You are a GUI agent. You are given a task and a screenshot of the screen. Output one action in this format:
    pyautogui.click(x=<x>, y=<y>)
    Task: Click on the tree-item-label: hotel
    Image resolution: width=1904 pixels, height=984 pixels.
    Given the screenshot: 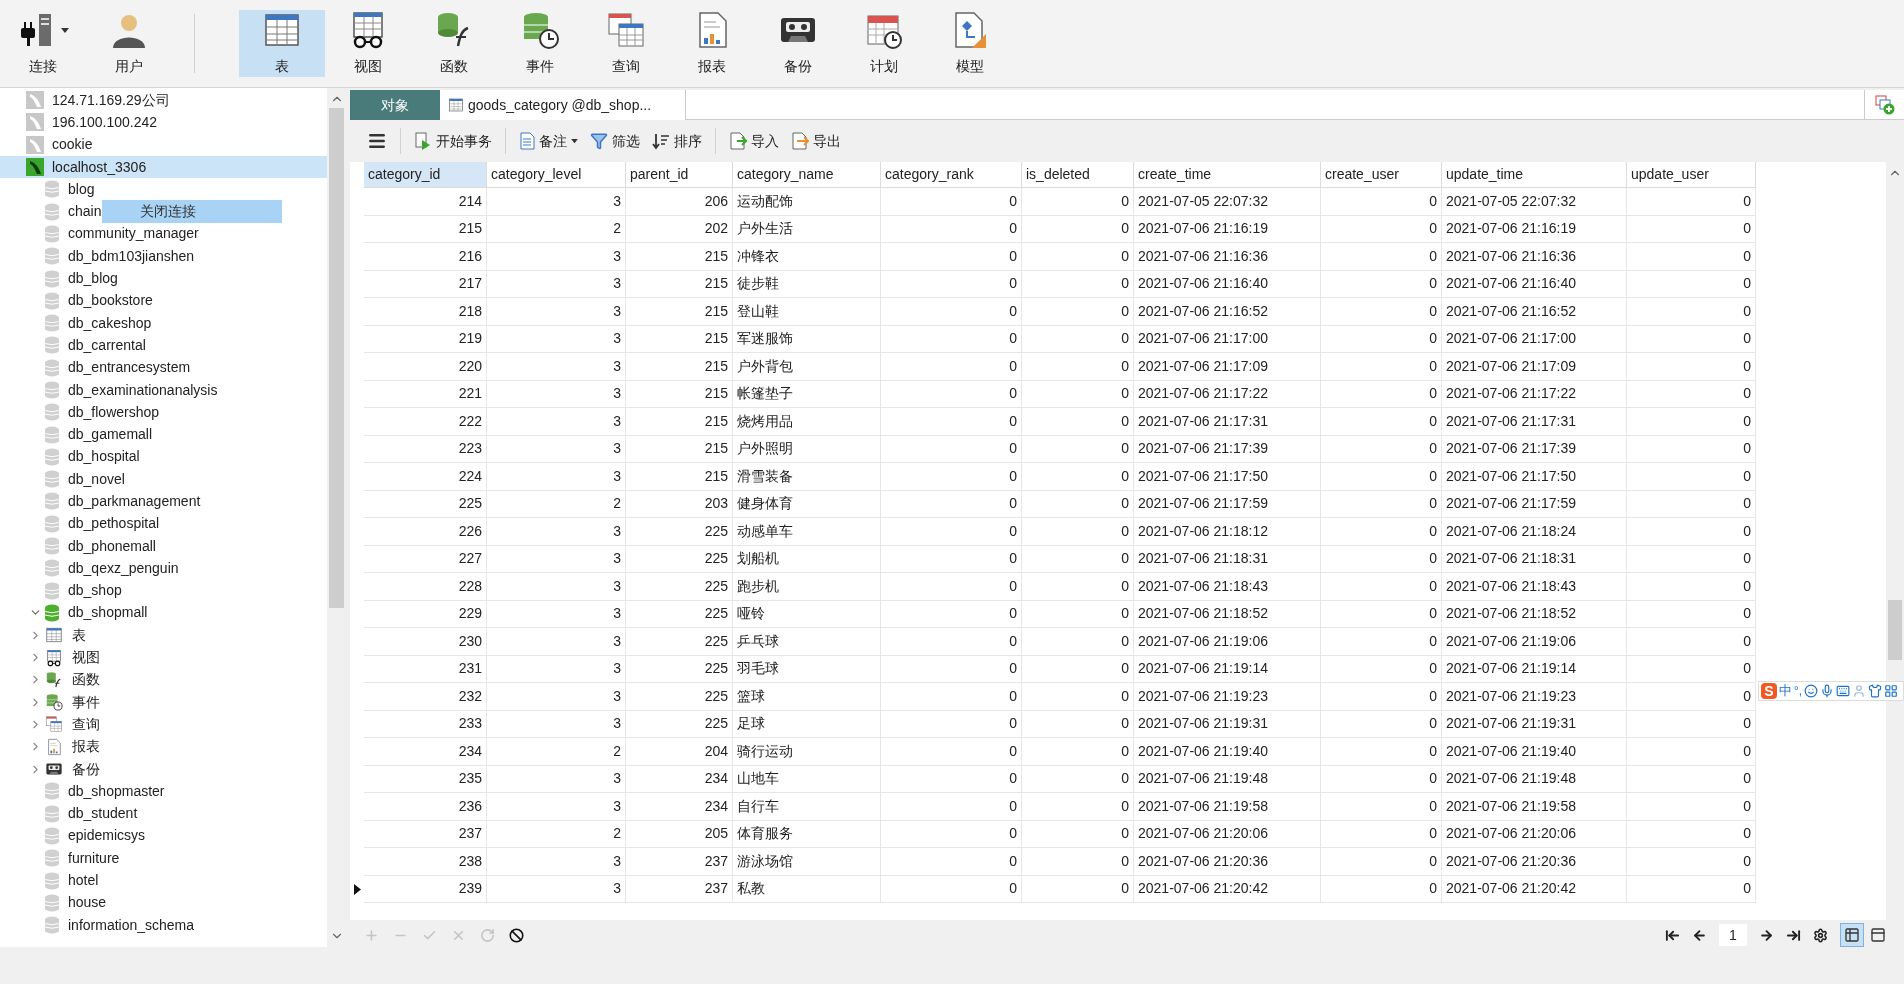 What is the action you would take?
    pyautogui.click(x=83, y=881)
    